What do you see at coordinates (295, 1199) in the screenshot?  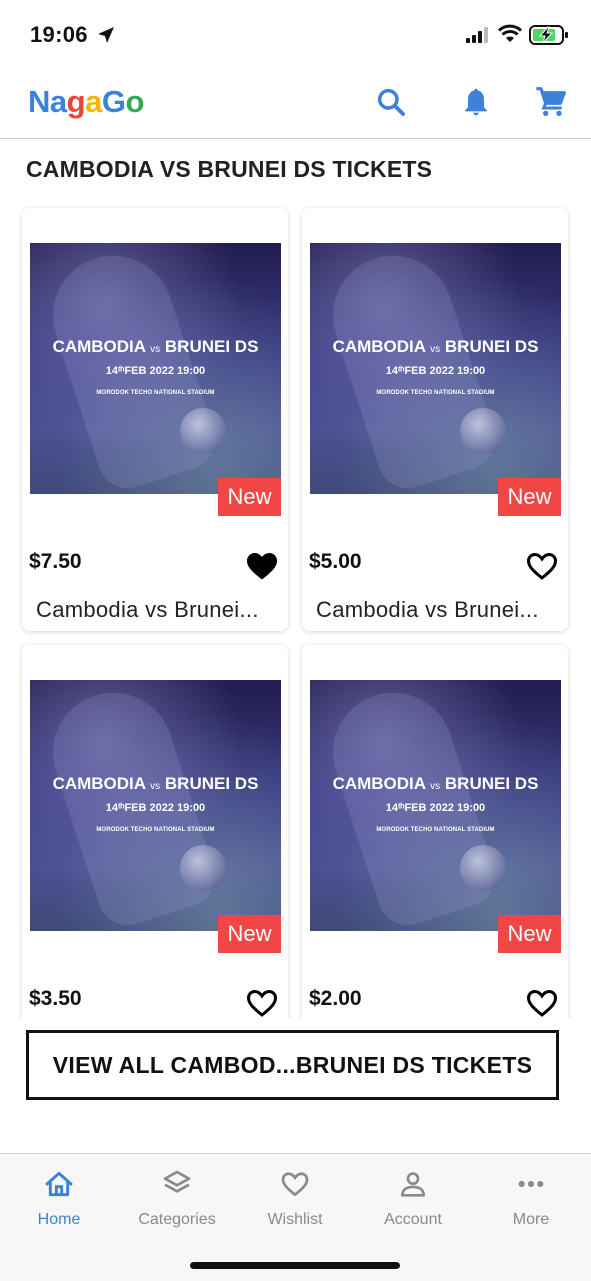 I see `tab-wishlist: Wishlist` at bounding box center [295, 1199].